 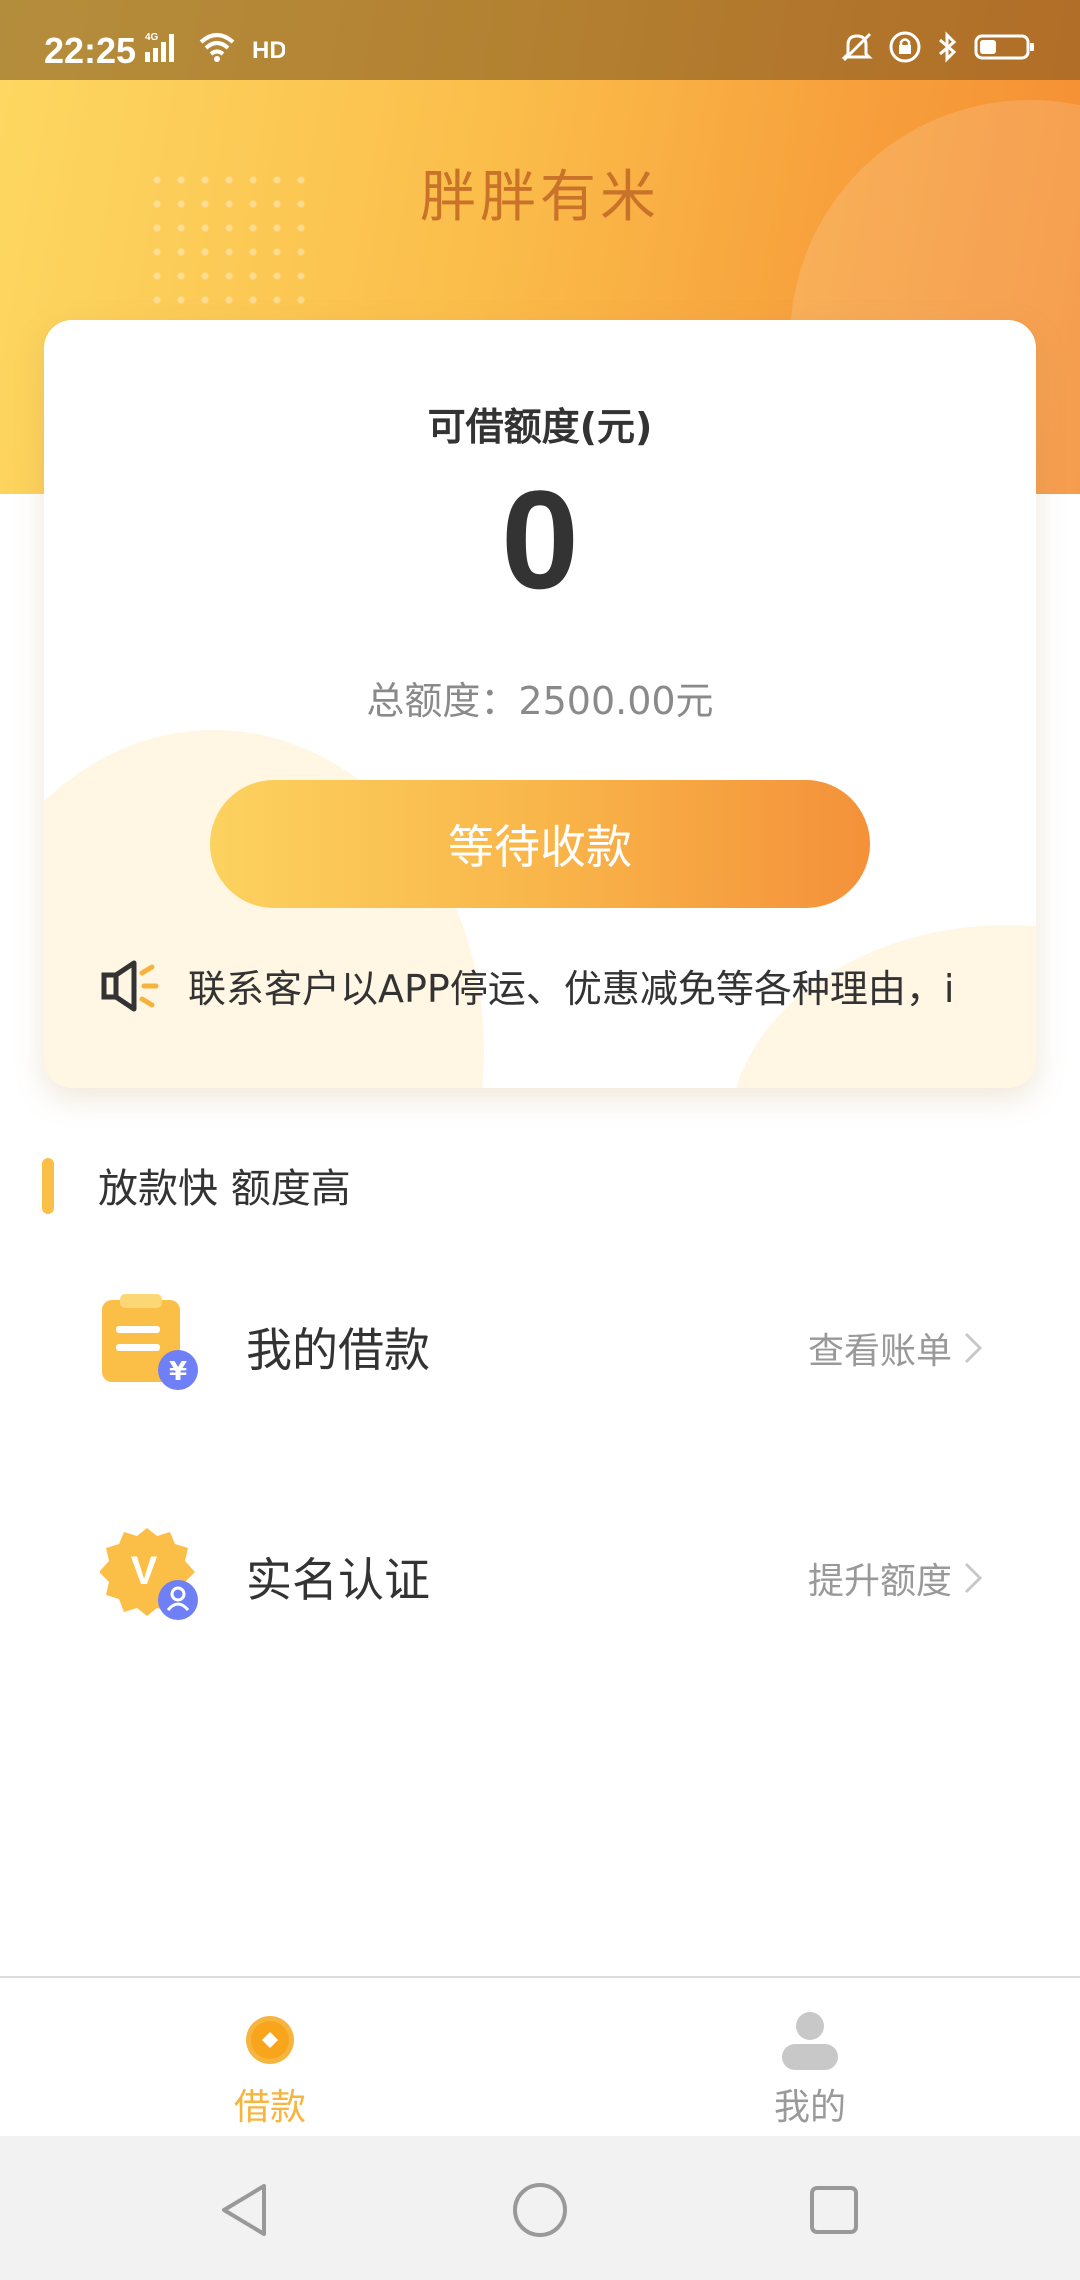 I want to click on user-icon, so click(x=810, y=2041).